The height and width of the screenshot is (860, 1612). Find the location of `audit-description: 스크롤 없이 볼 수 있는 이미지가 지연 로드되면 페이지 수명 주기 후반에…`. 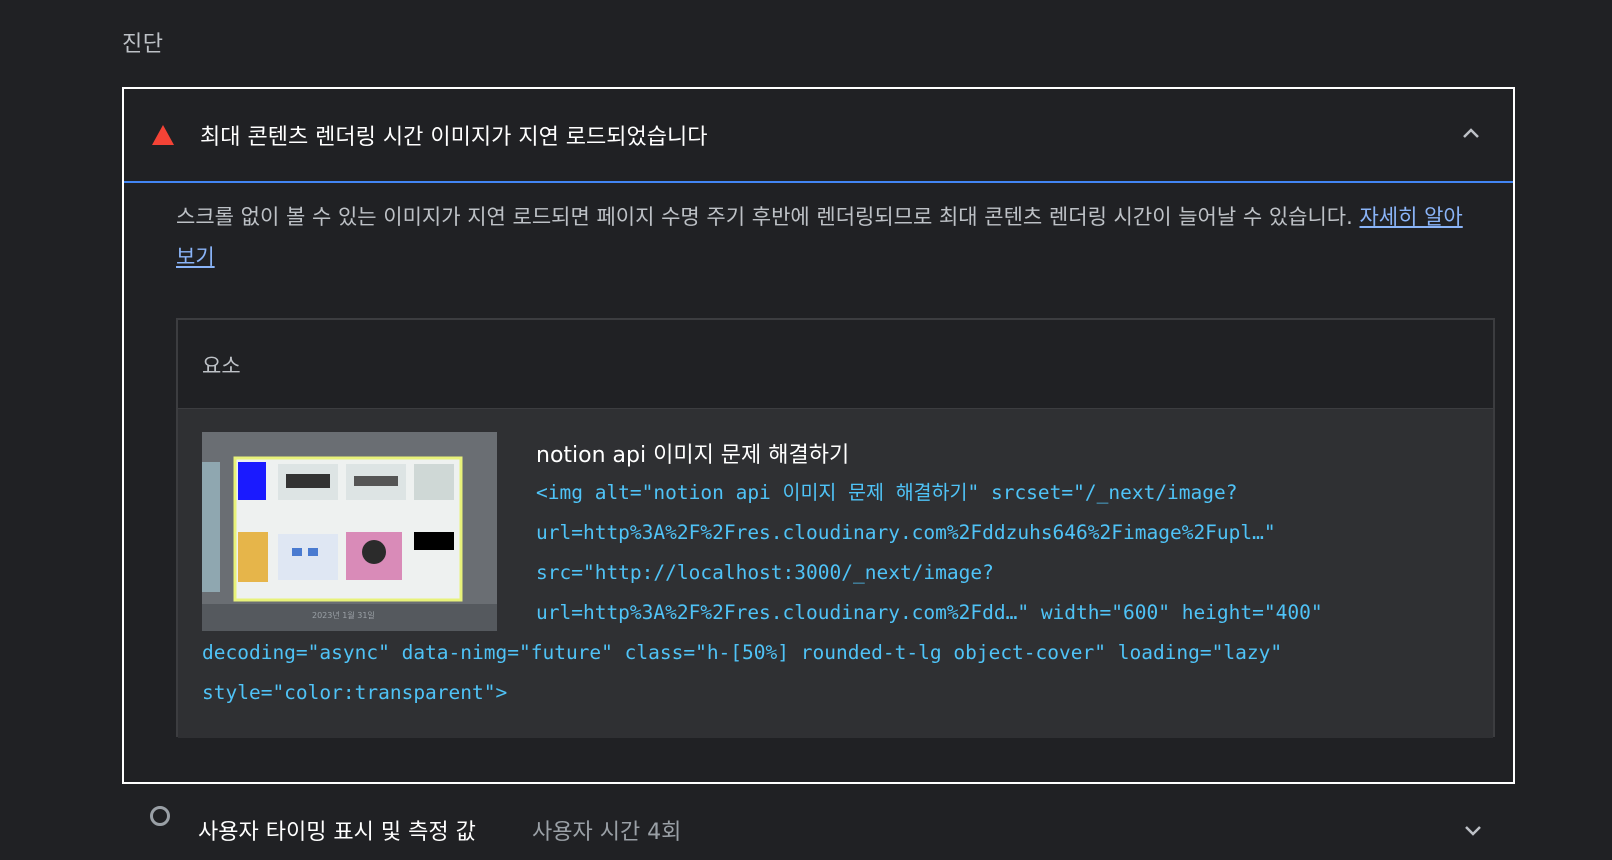

audit-description: 스크롤 없이 볼 수 있는 이미지가 지연 로드되면 페이지 수명 주기 후반에… is located at coordinates (826, 237).